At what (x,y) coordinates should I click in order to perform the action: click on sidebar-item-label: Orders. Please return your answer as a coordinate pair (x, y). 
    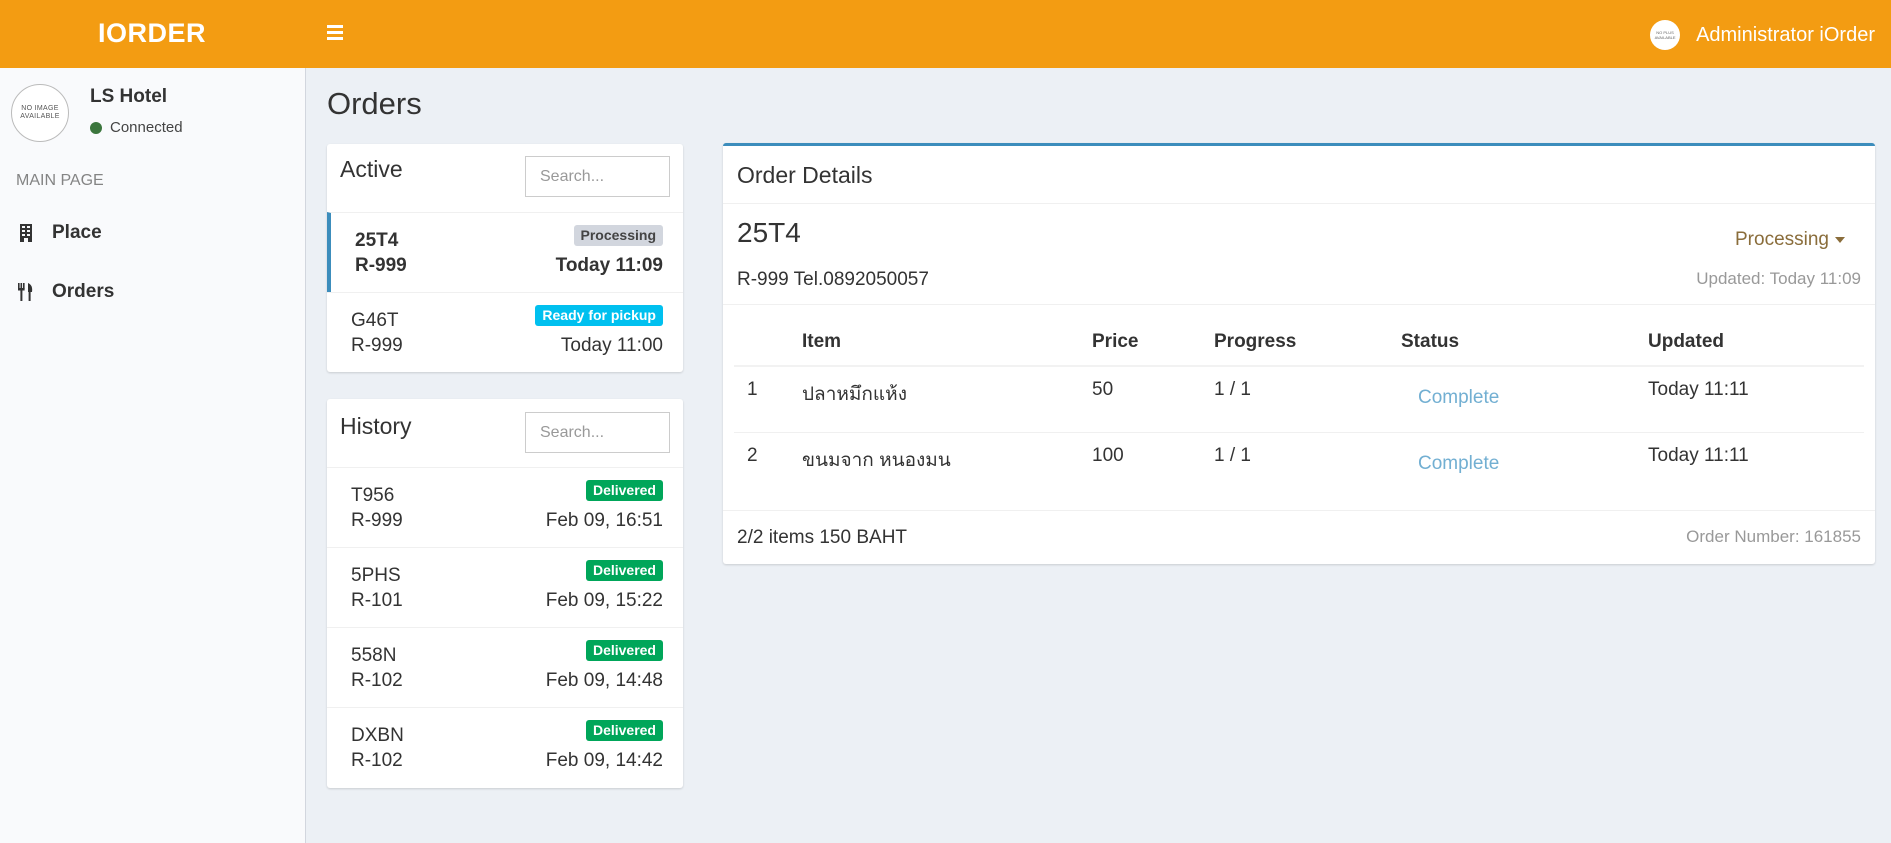
    Looking at the image, I should click on (83, 291).